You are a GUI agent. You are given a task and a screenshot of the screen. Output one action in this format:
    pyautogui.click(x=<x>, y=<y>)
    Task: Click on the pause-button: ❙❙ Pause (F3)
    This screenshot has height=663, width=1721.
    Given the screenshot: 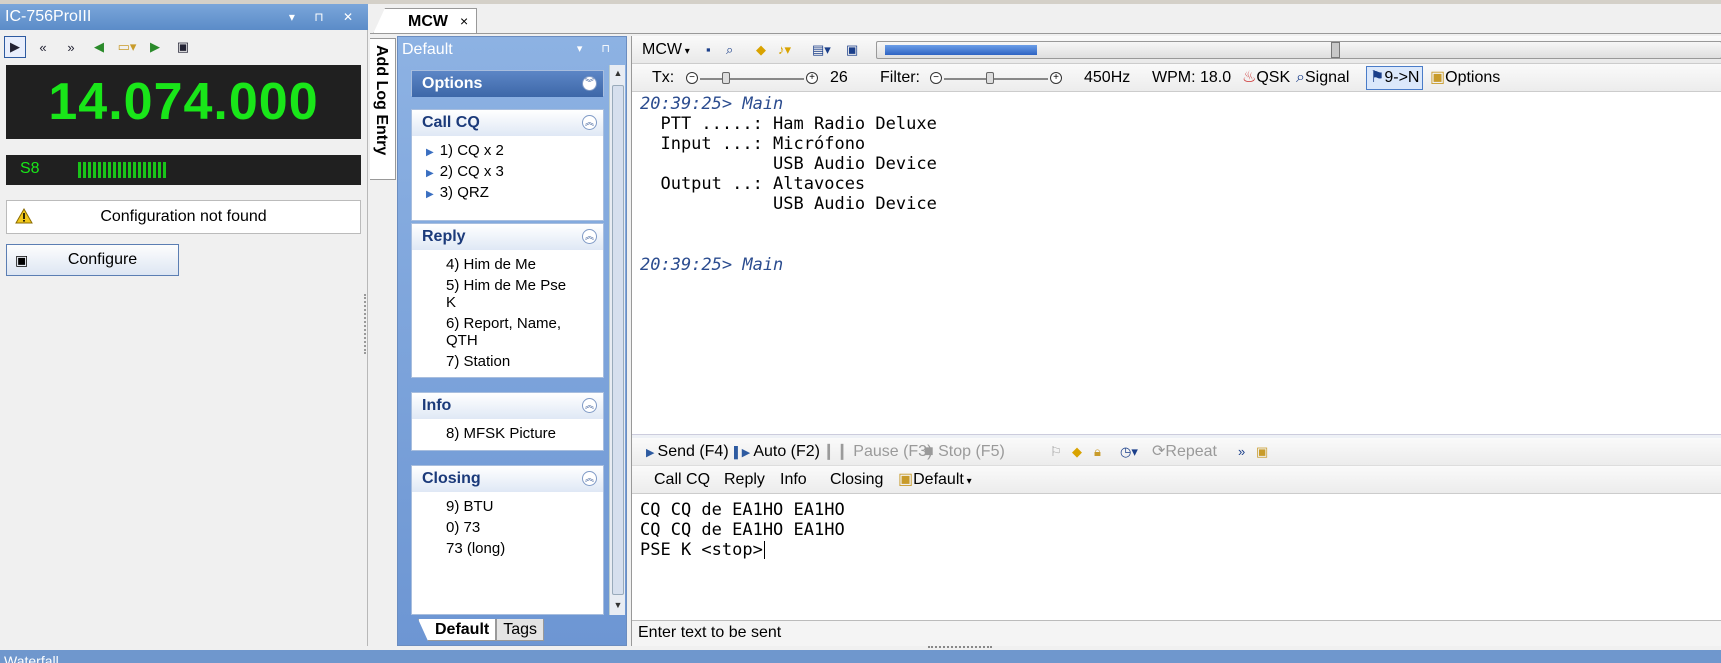 What is the action you would take?
    pyautogui.click(x=877, y=452)
    